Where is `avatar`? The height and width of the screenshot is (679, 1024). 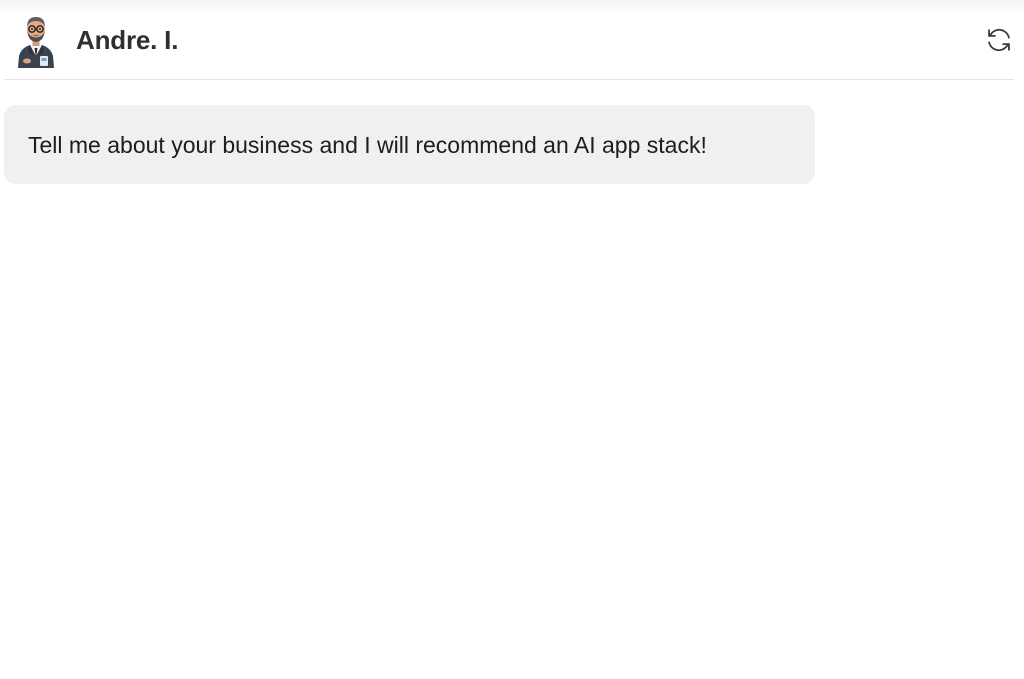 avatar is located at coordinates (36, 40).